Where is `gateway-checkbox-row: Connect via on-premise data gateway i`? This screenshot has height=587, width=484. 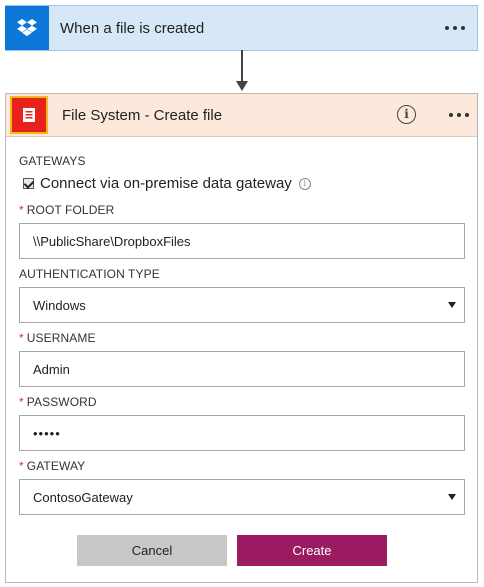
gateway-checkbox-row: Connect via on-premise data gateway i is located at coordinates (242, 183).